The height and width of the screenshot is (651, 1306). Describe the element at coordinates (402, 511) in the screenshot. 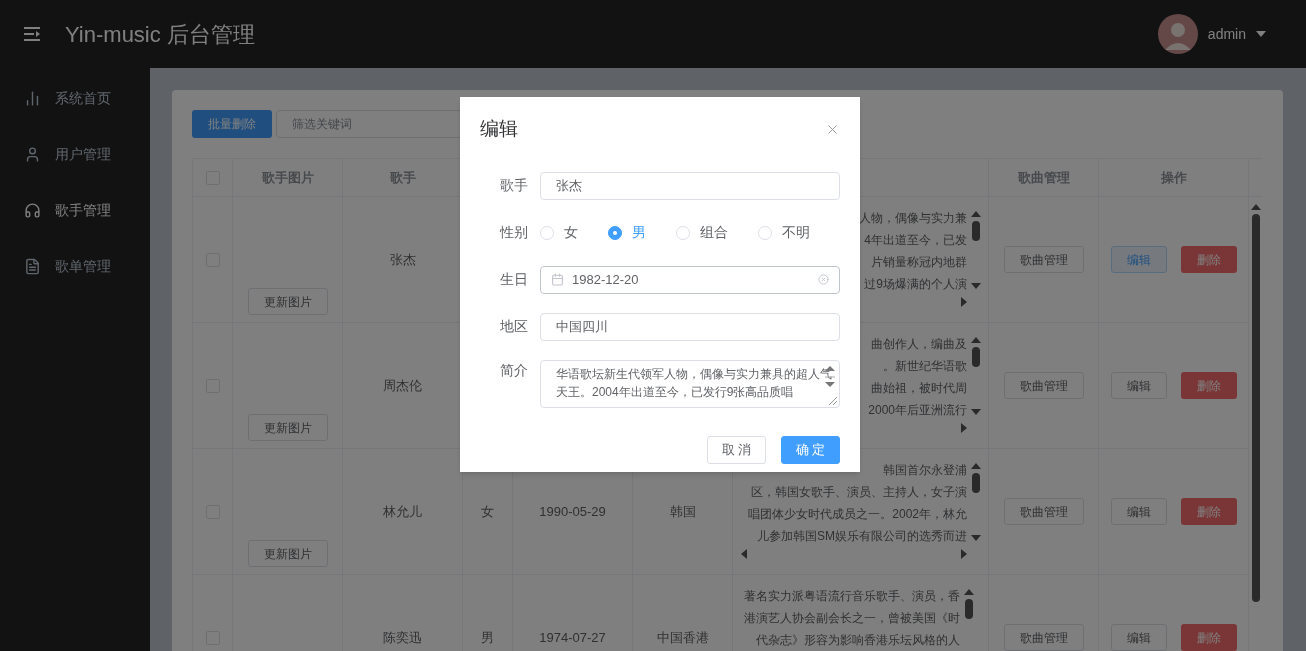

I see `singer-name: 林允儿` at that location.